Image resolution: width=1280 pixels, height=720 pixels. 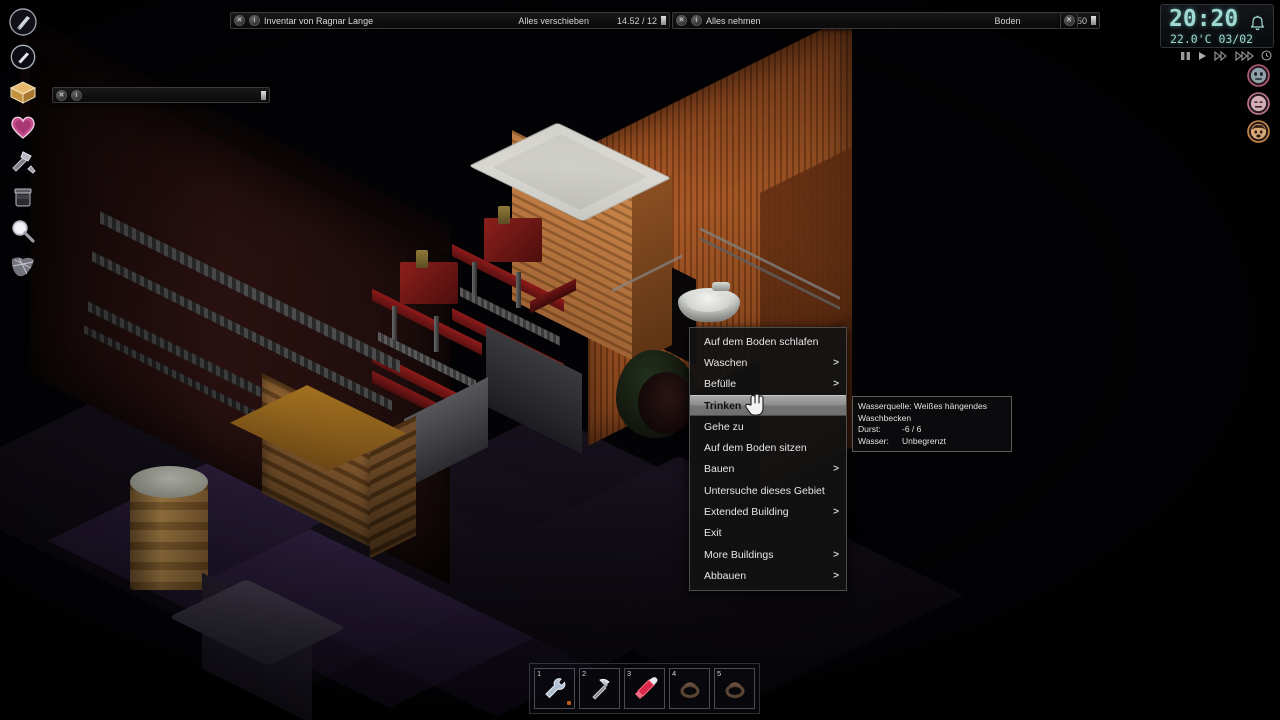 What do you see at coordinates (1221, 55) in the screenshot?
I see `fast-forward-2x-button` at bounding box center [1221, 55].